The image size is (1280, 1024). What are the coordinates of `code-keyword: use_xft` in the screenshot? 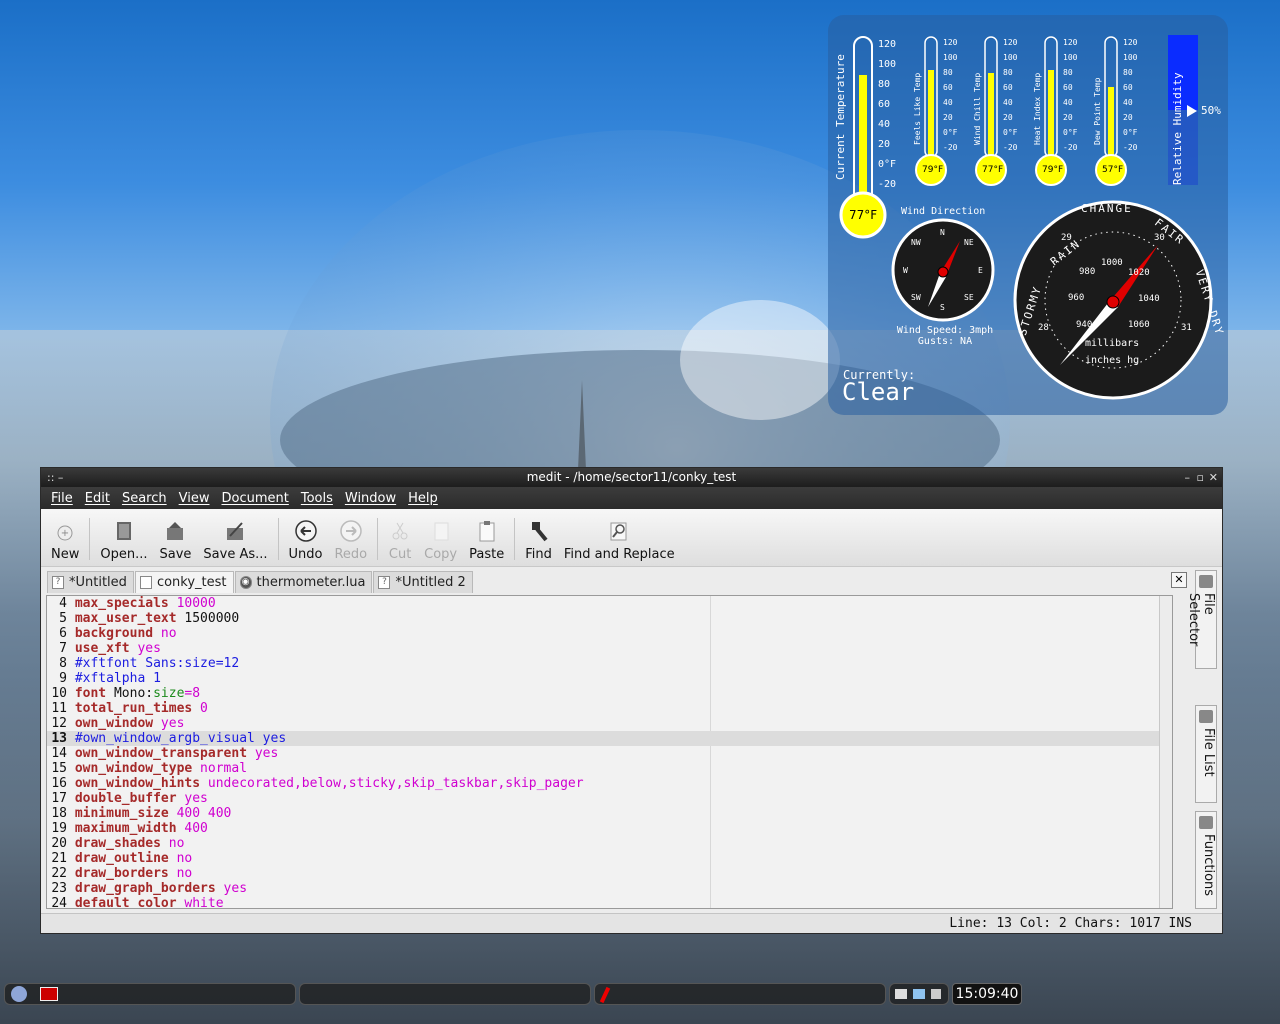 It's located at (102, 648).